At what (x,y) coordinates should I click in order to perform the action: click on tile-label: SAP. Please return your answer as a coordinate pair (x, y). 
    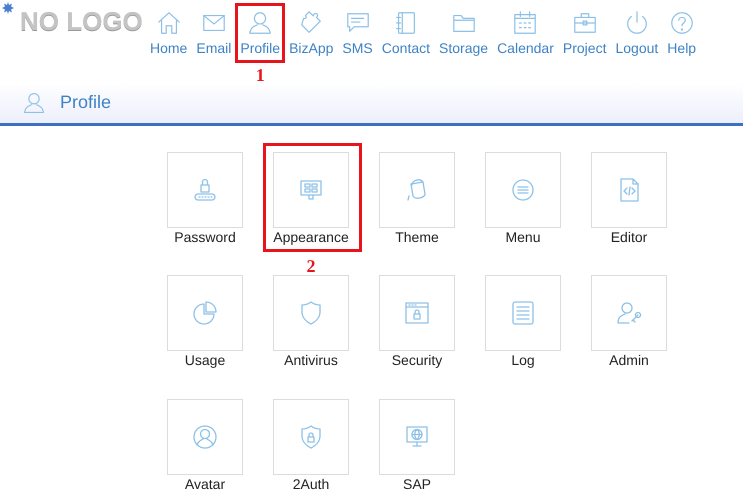
    Looking at the image, I should click on (416, 484).